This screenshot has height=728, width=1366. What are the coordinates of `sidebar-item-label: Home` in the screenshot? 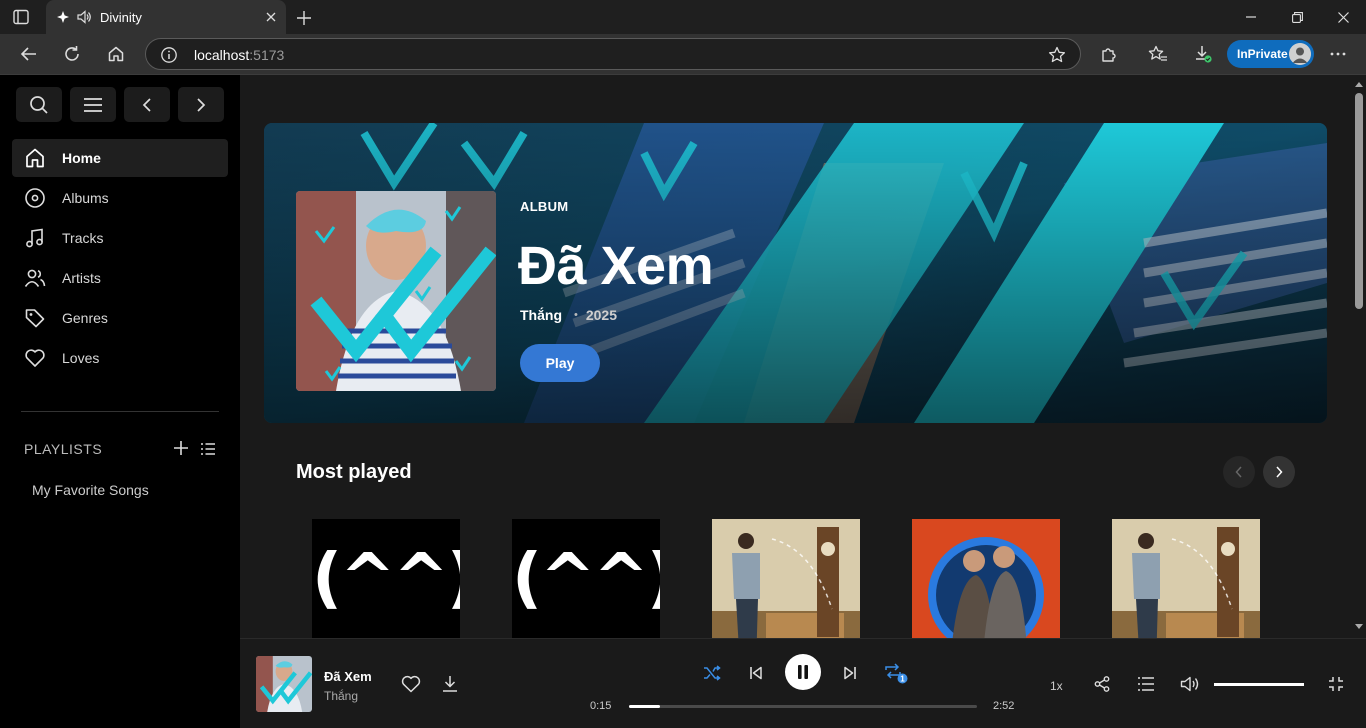 It's located at (81, 158).